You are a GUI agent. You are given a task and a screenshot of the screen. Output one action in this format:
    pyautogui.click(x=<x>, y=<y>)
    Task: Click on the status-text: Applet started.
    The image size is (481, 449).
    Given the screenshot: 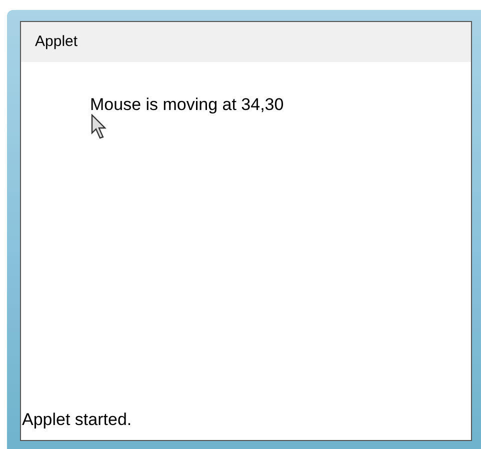 What is the action you would take?
    pyautogui.click(x=77, y=419)
    